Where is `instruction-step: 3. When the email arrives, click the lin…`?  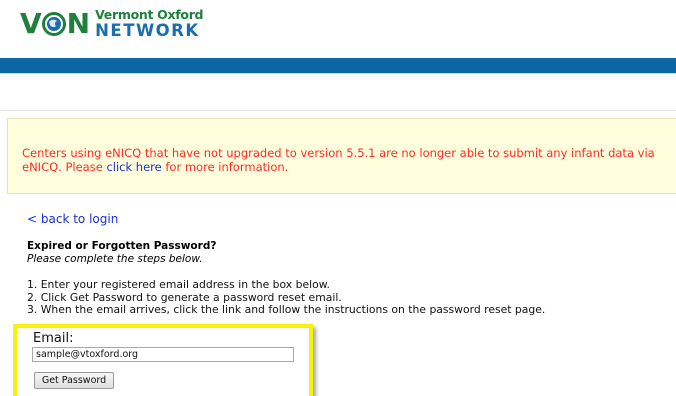 instruction-step: 3. When the email arrives, click the lin… is located at coordinates (286, 309).